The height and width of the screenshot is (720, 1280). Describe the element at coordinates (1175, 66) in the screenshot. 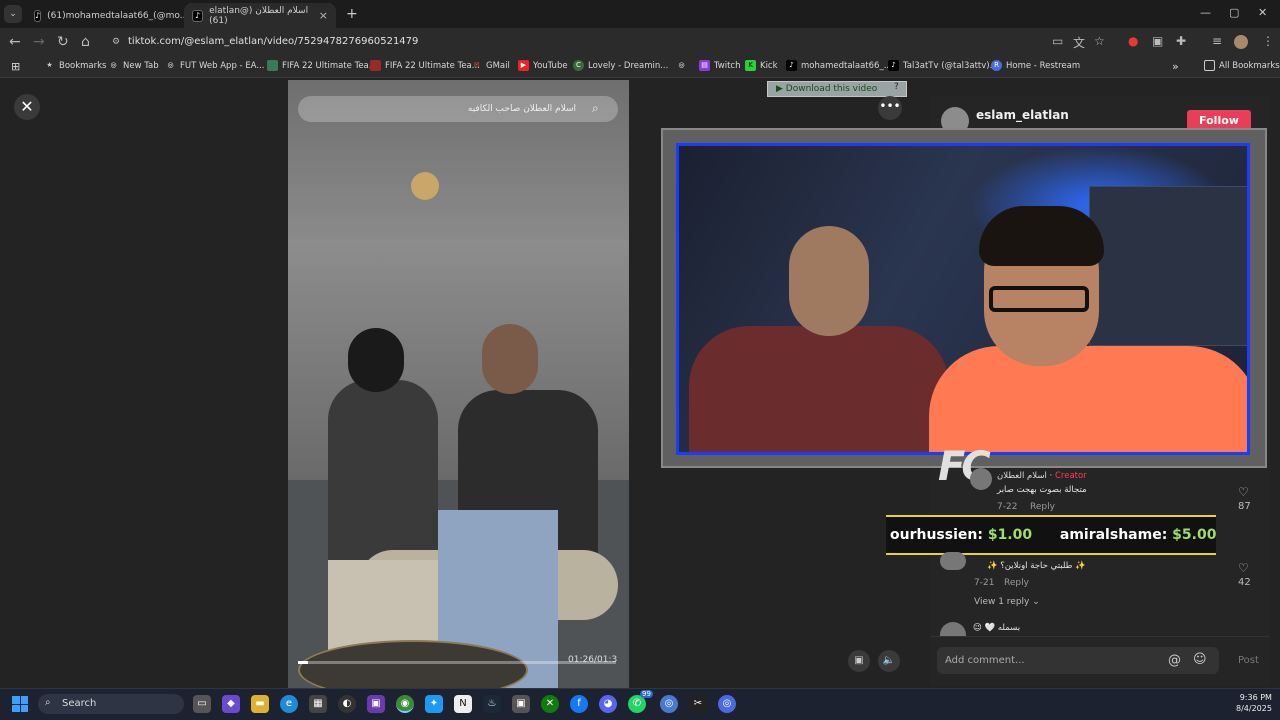

I see `bookmarks-overflow-icon: »` at that location.